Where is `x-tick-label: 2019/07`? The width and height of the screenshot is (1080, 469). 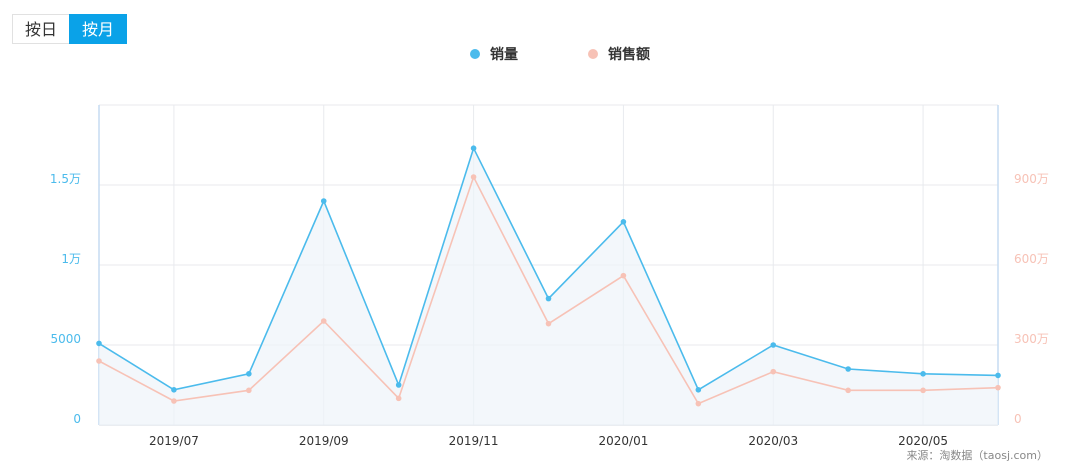
x-tick-label: 2019/07 is located at coordinates (174, 441).